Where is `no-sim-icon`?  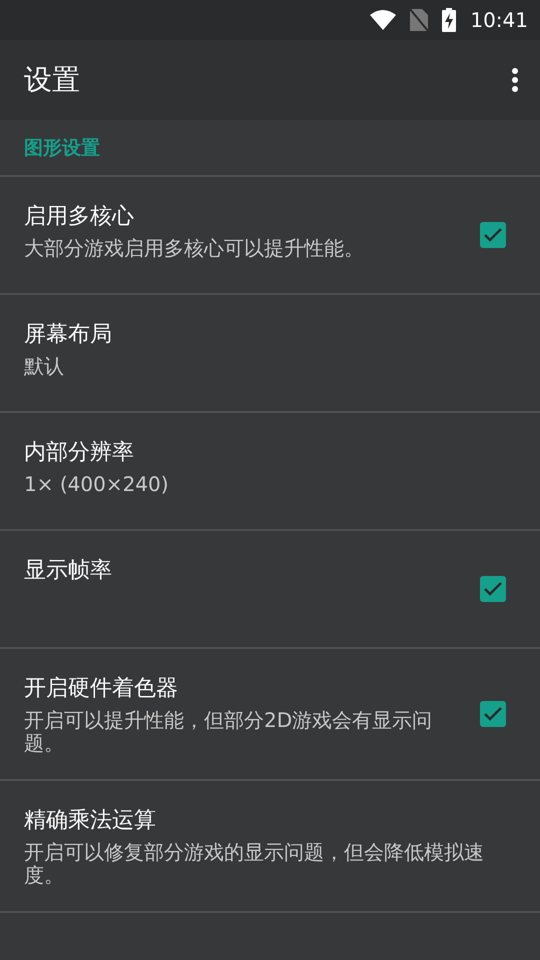 no-sim-icon is located at coordinates (419, 20).